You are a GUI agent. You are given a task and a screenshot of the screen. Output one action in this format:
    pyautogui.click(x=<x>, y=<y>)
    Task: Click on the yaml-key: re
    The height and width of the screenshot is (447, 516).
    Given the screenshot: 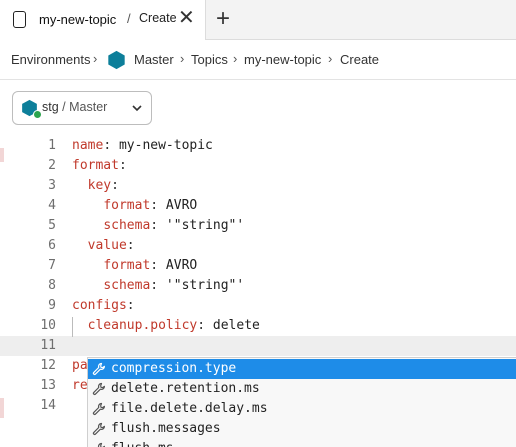 What is the action you would take?
    pyautogui.click(x=80, y=385)
    